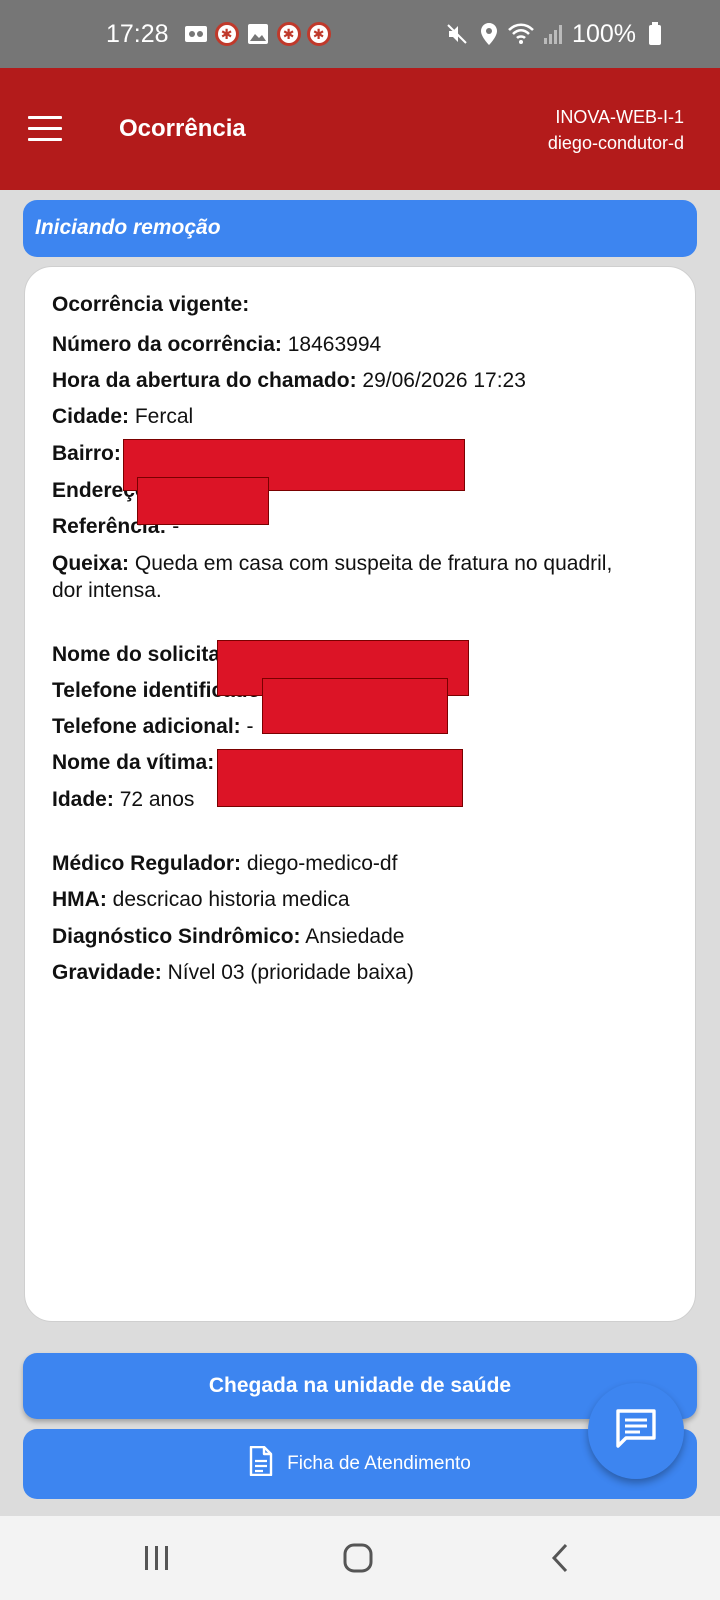  Describe the element at coordinates (123, 416) in the screenshot. I see `field-city: Cidade: Fercal` at that location.